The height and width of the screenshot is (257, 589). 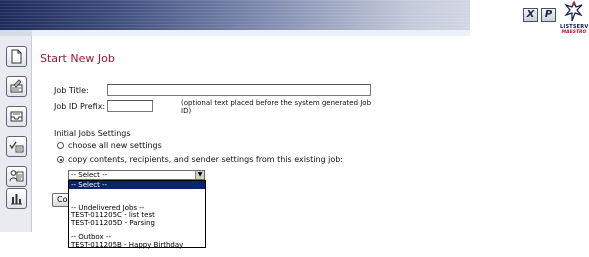 What do you see at coordinates (80, 106) in the screenshot?
I see `job-id-prefix-label: Job ID Prefix:` at bounding box center [80, 106].